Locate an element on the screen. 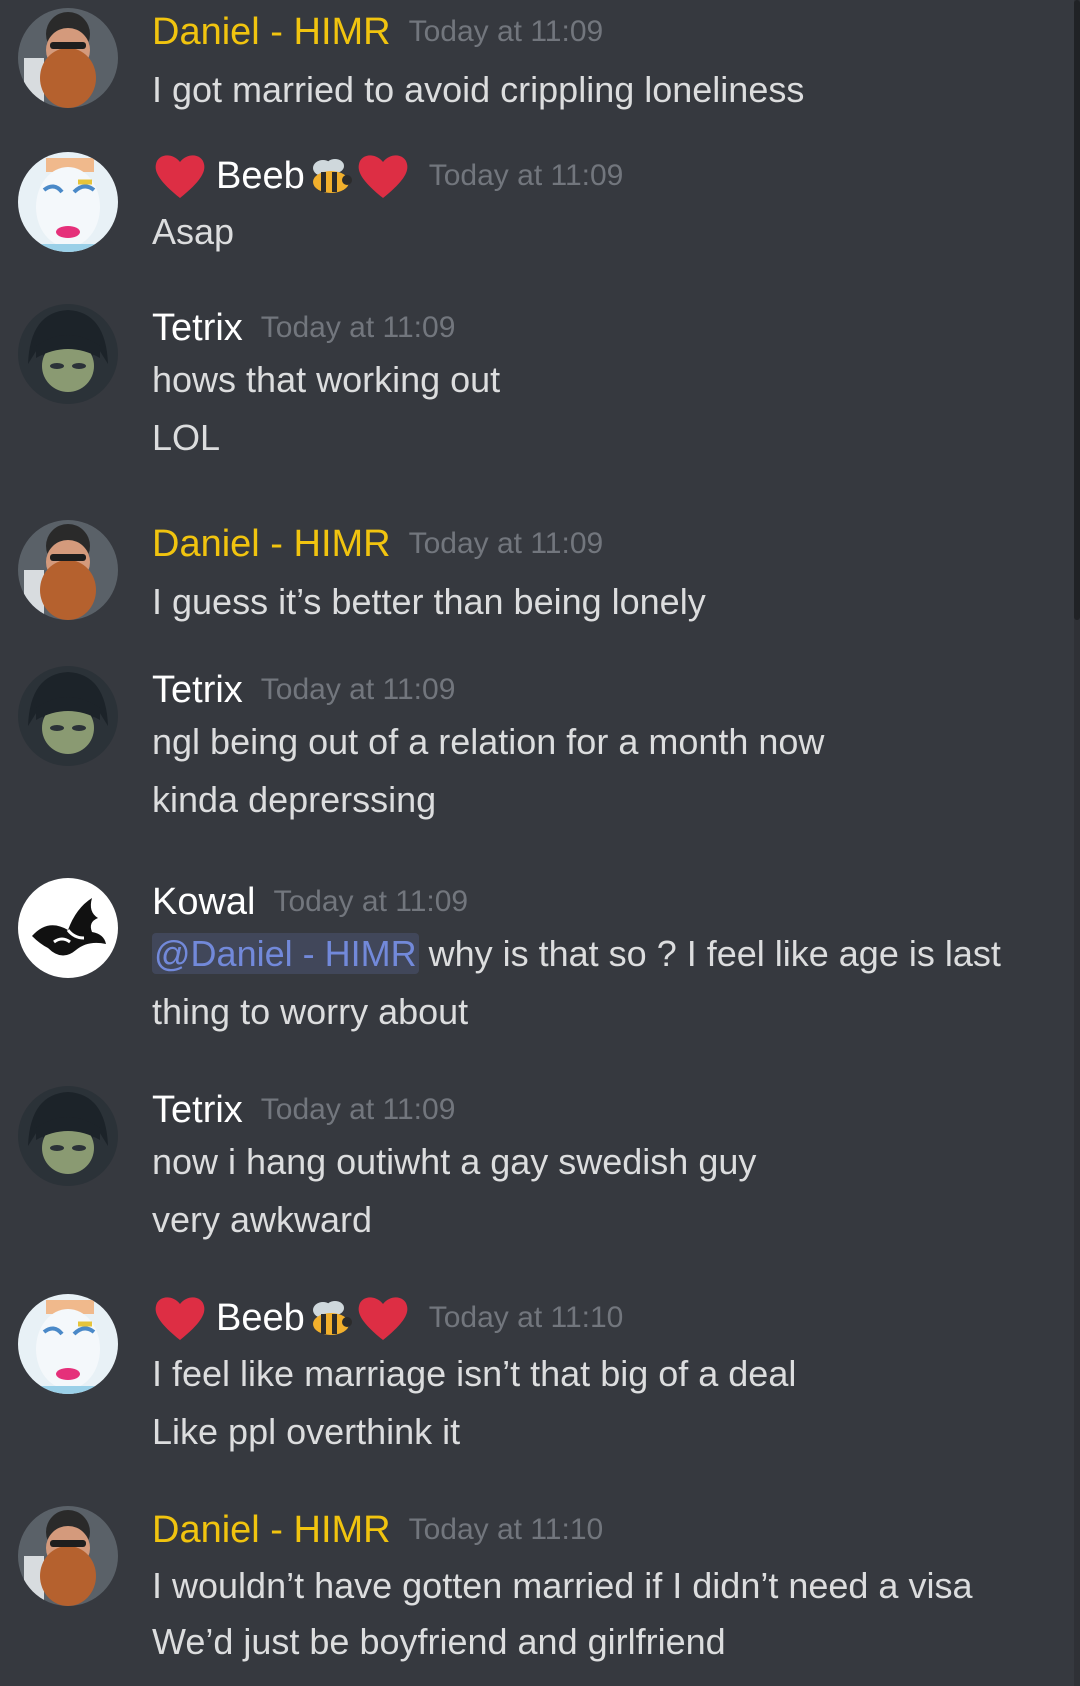 This screenshot has height=1686, width=1080. message-header: Daniel - HIMR Today at 11:10 is located at coordinates (377, 1530).